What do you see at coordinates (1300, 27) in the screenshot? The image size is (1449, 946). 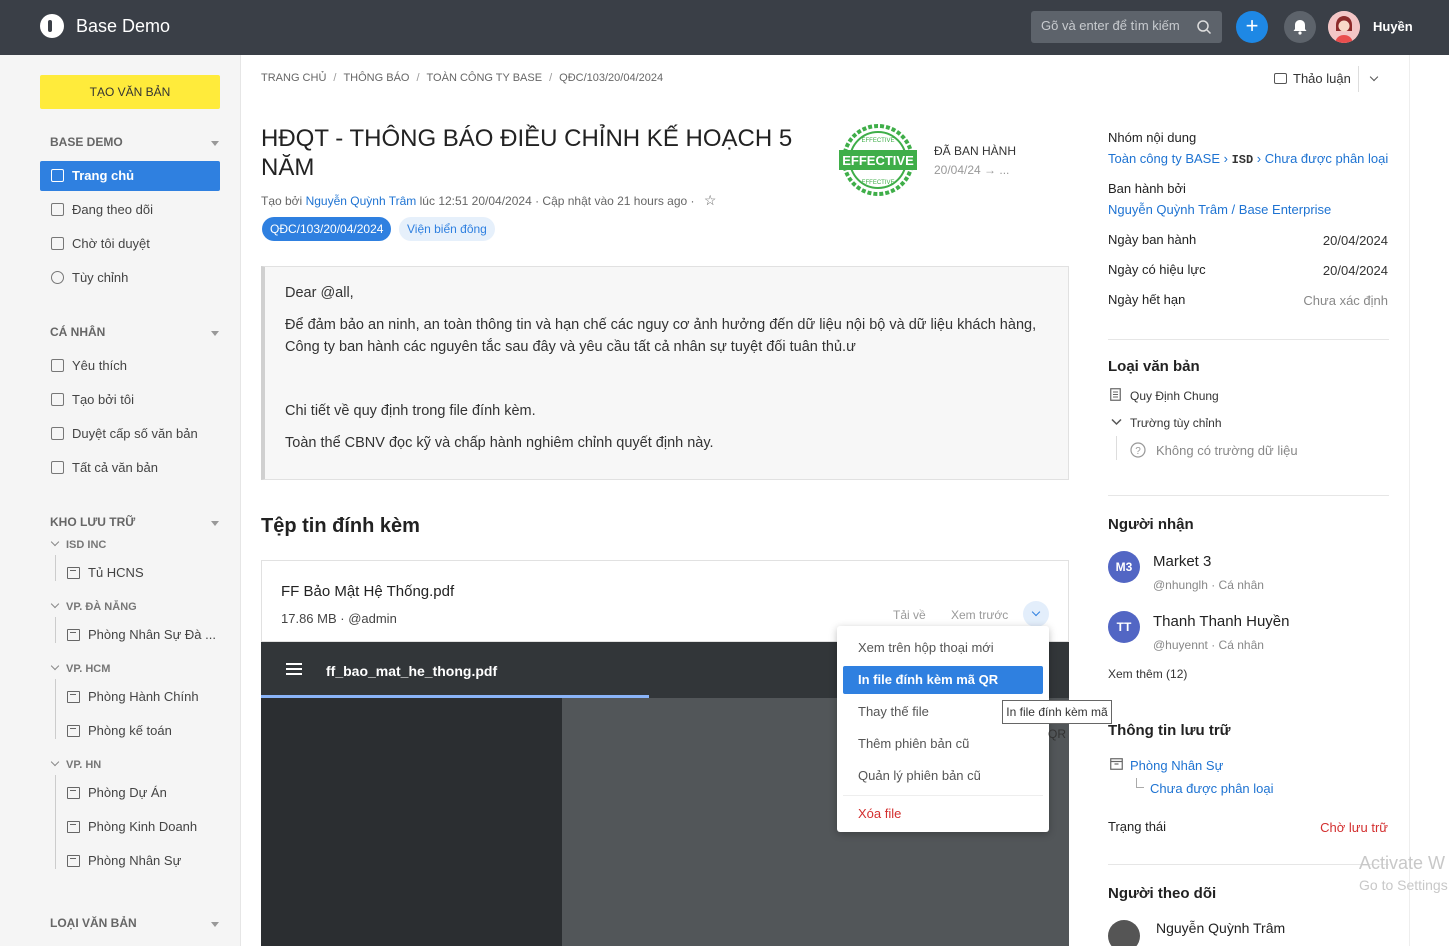 I see `notification-bell-icon` at bounding box center [1300, 27].